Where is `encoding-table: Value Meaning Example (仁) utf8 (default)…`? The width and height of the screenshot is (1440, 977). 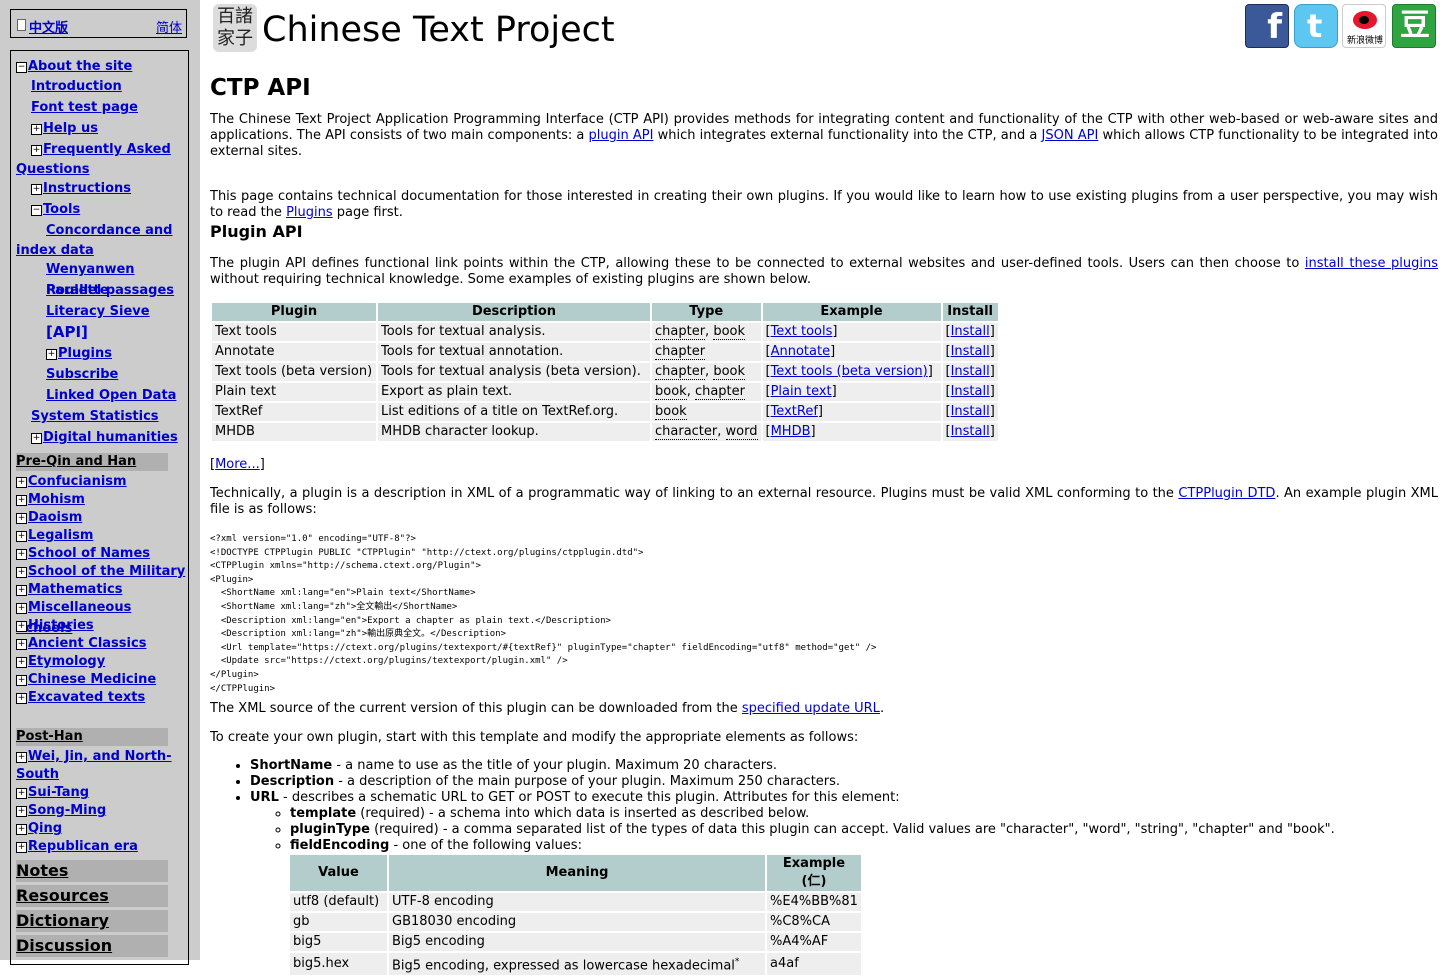
encoding-table: Value Meaning Example (仁) utf8 (default)… is located at coordinates (575, 915).